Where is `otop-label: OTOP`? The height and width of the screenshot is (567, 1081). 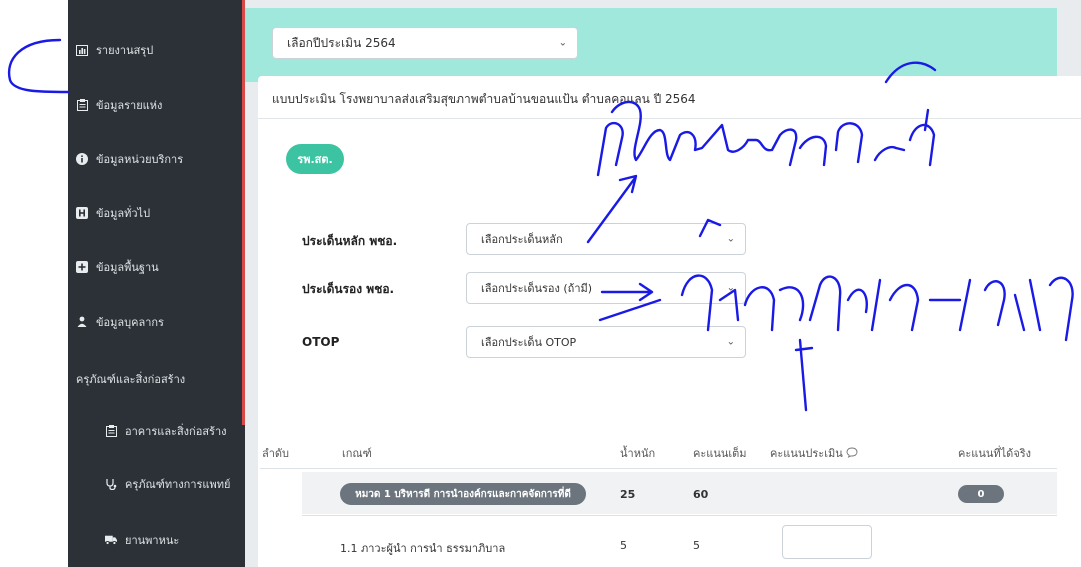
otop-label: OTOP is located at coordinates (321, 342).